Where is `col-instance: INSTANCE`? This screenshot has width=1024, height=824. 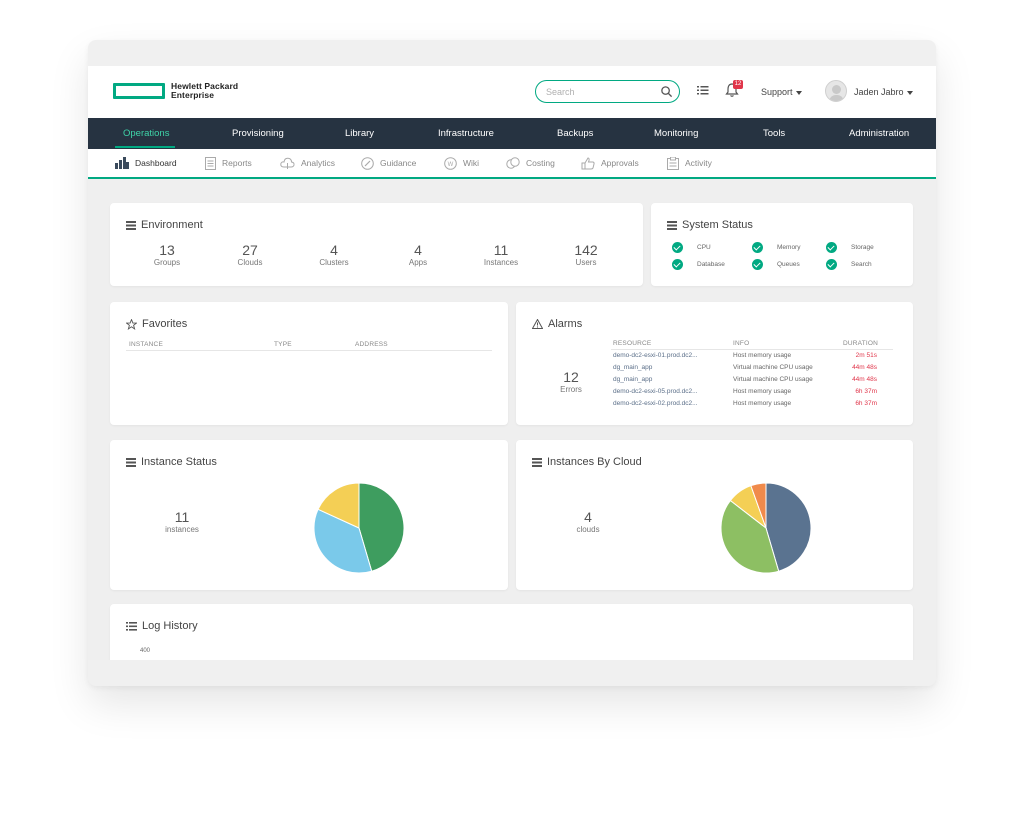 col-instance: INSTANCE is located at coordinates (146, 344).